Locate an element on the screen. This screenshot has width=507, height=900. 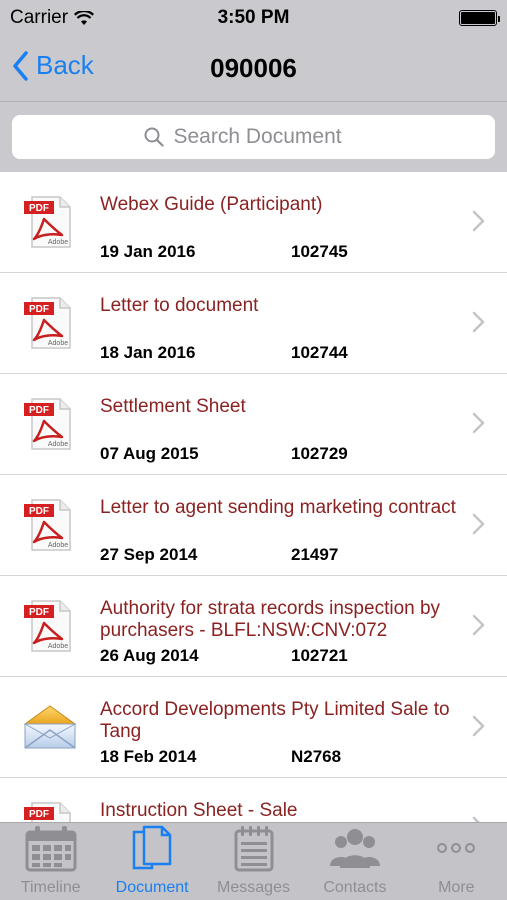
document-number: 102729 is located at coordinates (319, 453).